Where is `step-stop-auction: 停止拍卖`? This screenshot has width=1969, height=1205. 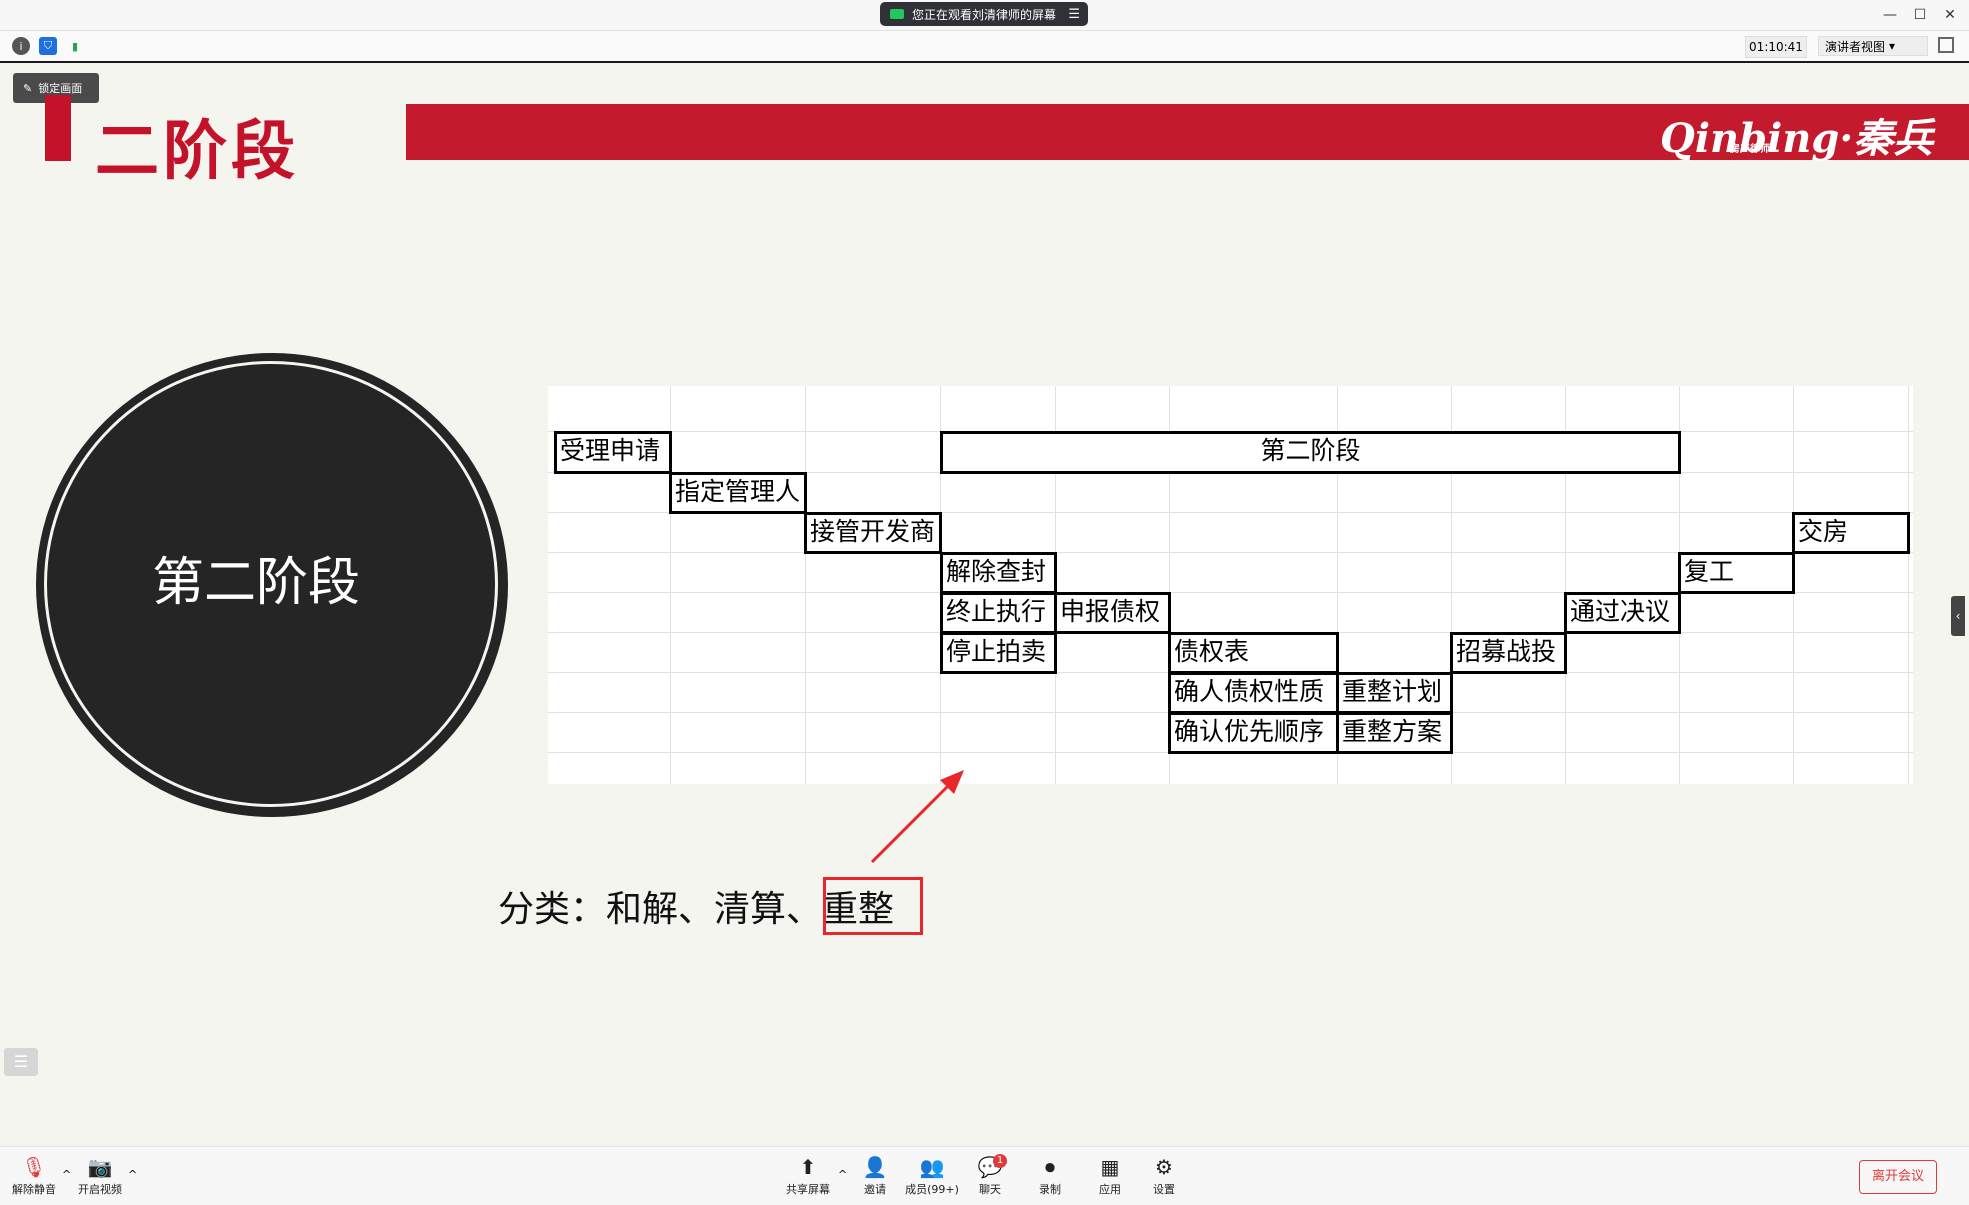
step-stop-auction: 停止拍卖 is located at coordinates (998, 653).